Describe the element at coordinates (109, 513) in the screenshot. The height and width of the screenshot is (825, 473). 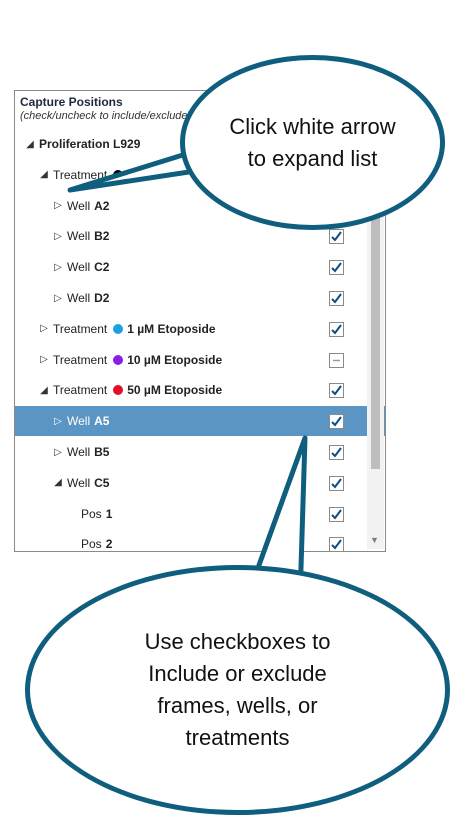
I see `tree-item-value: 1` at that location.